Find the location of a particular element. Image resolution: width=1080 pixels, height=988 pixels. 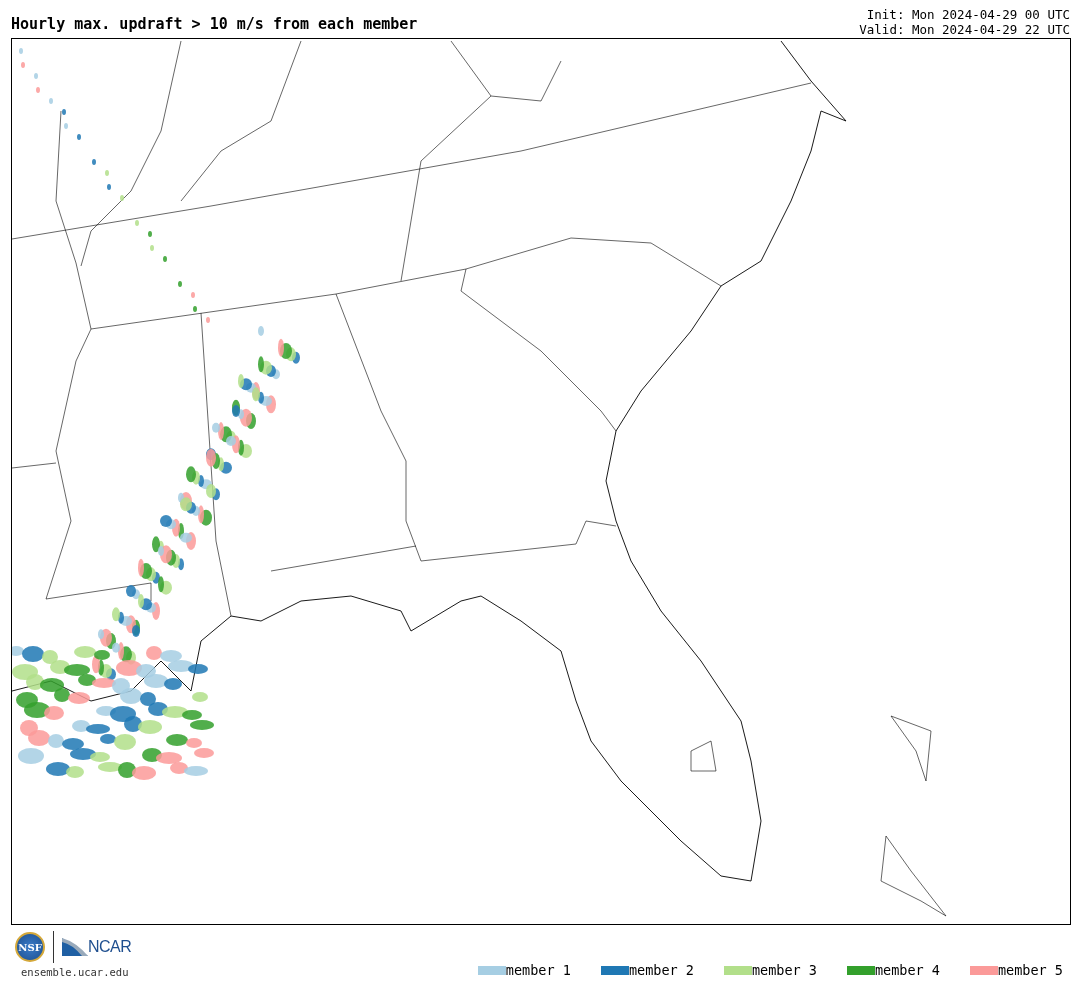

legend-label: member 2 is located at coordinates (661, 970).